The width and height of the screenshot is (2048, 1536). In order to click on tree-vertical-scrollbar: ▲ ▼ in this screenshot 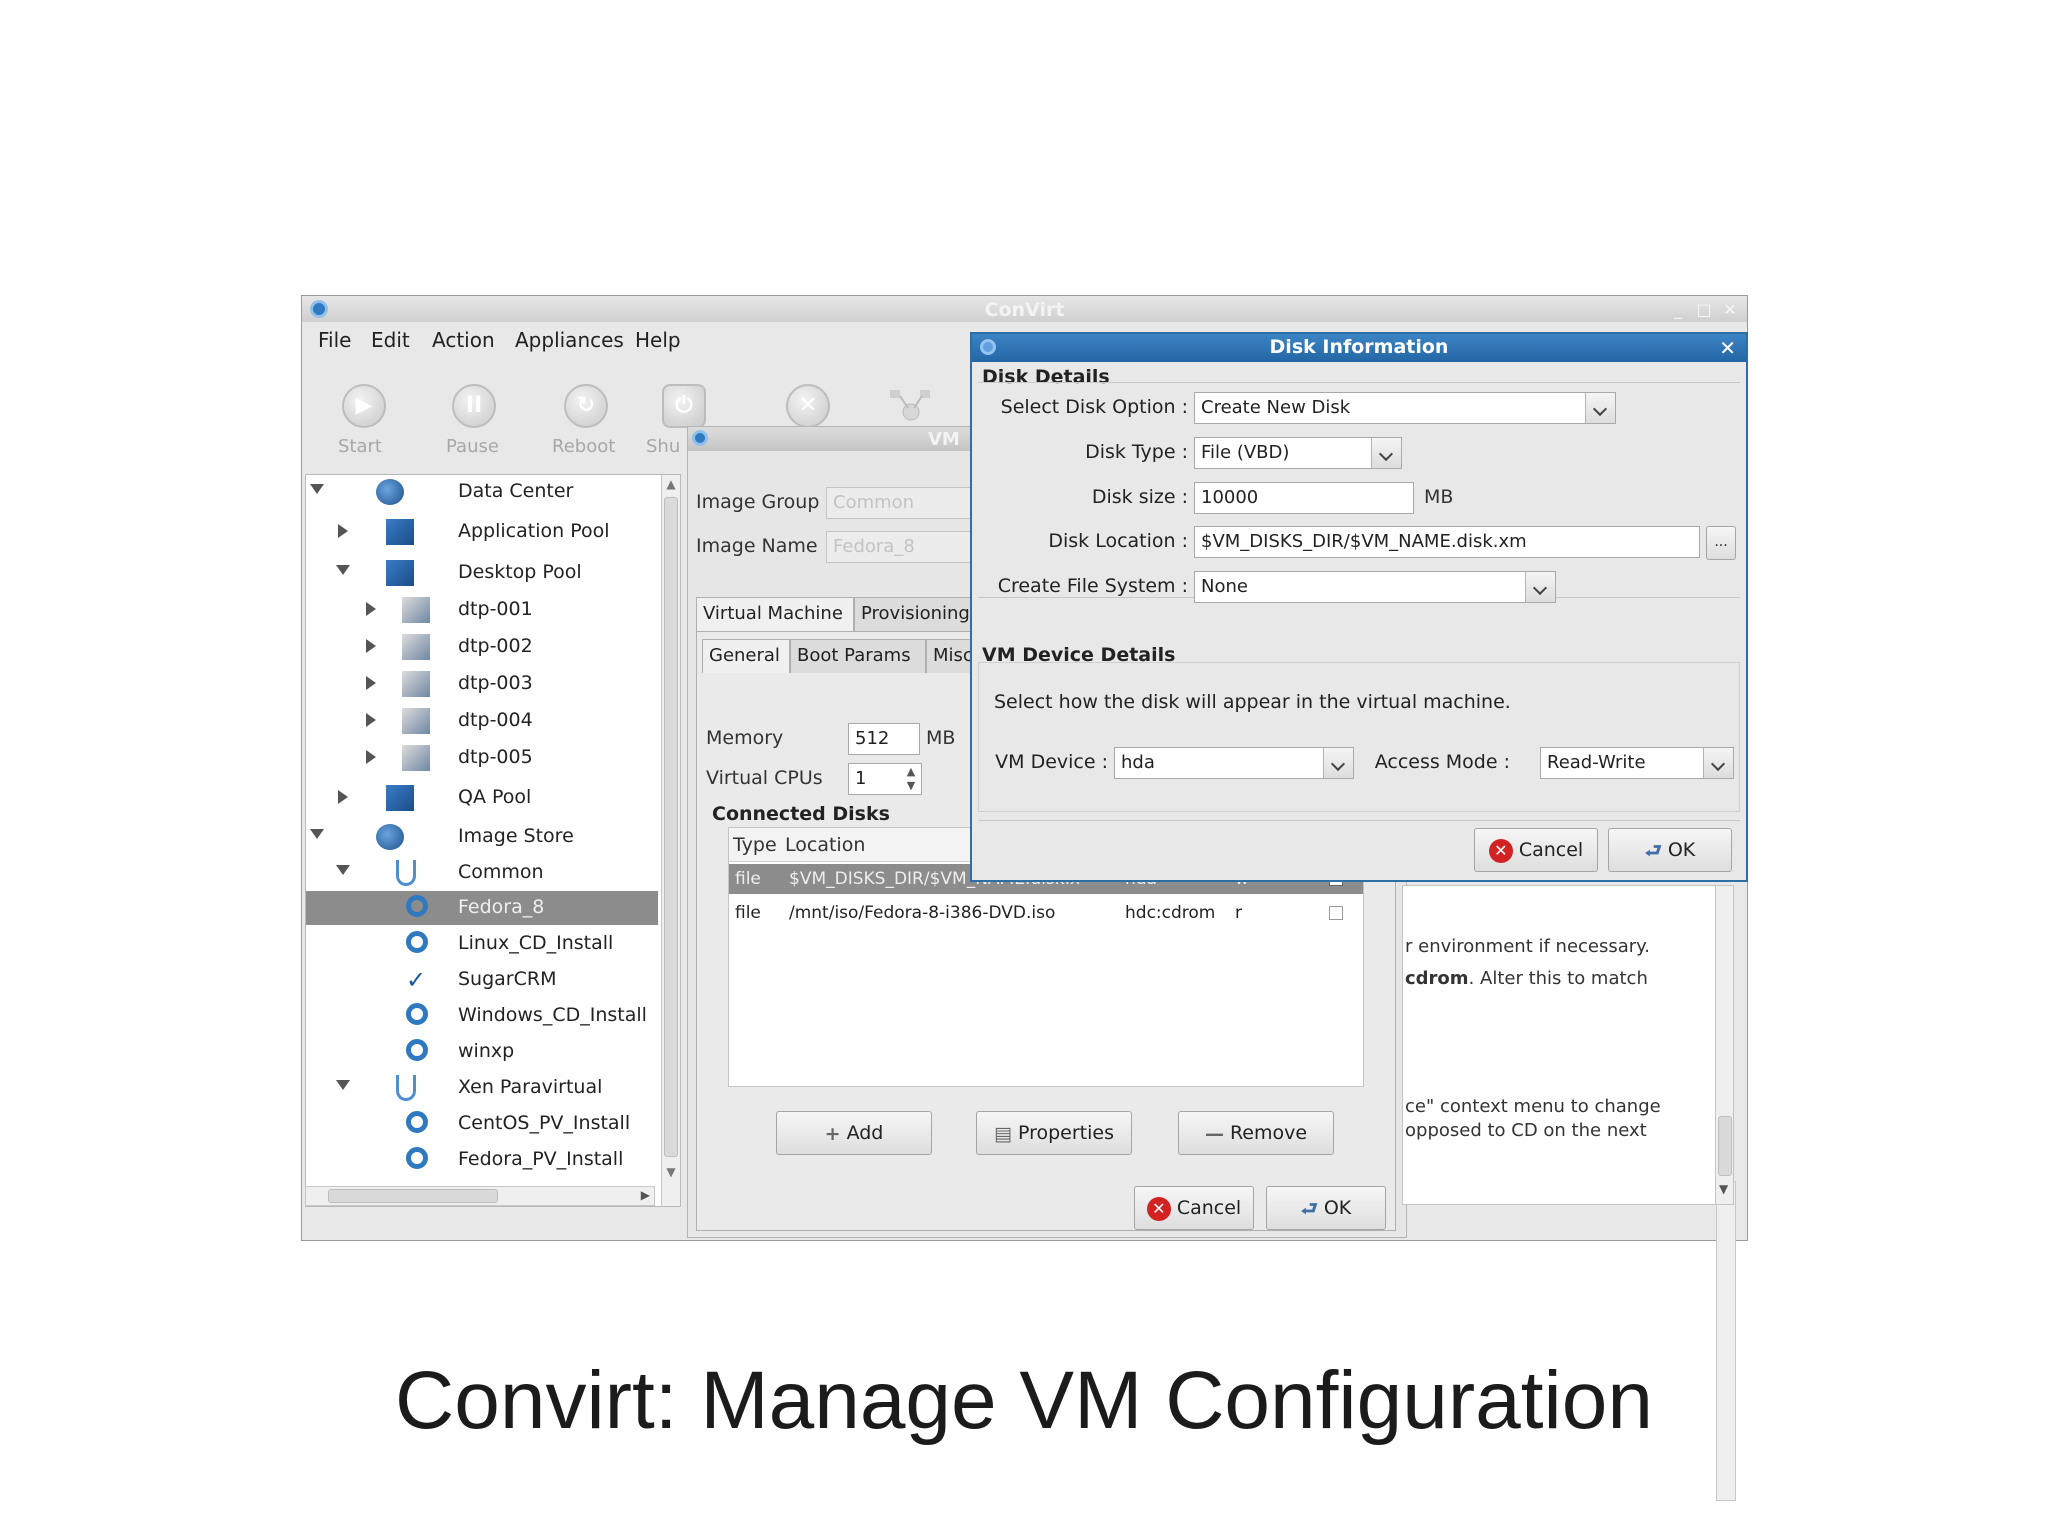, I will do `click(670, 840)`.